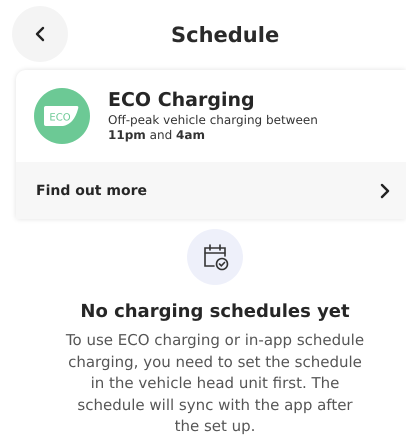 This screenshot has width=406, height=445. Describe the element at coordinates (182, 100) in the screenshot. I see `card-title: ECO Charging` at that location.